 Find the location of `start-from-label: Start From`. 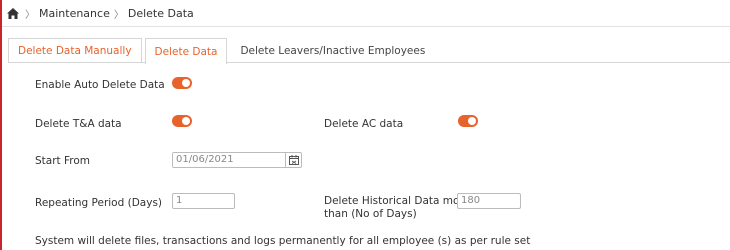

start-from-label: Start From is located at coordinates (63, 161).